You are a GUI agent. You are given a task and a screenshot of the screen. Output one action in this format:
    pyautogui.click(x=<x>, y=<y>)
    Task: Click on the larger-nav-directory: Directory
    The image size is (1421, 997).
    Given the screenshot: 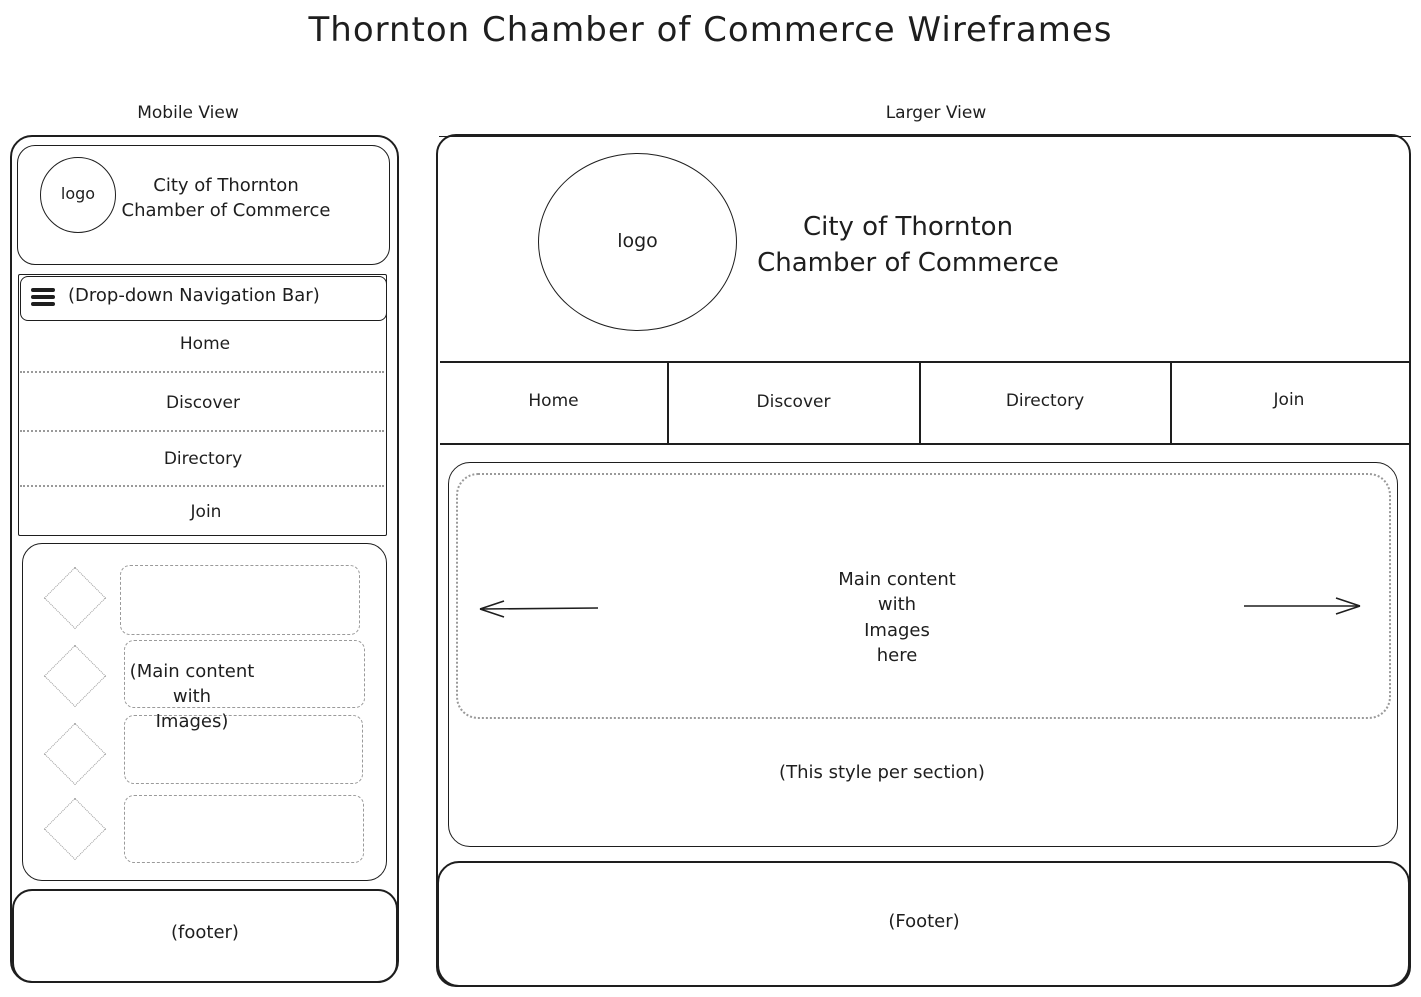 What is the action you would take?
    pyautogui.click(x=1045, y=401)
    